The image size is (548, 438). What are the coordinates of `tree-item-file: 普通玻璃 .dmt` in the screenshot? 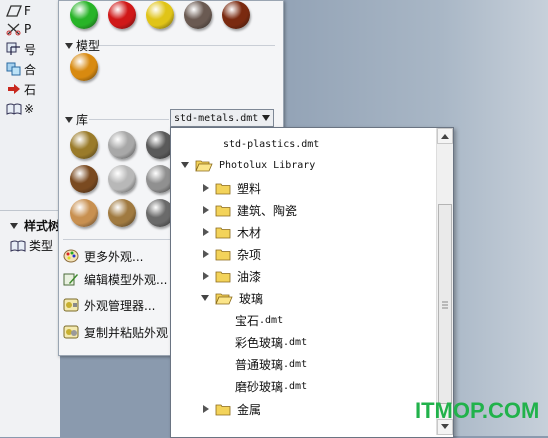 It's located at (271, 364).